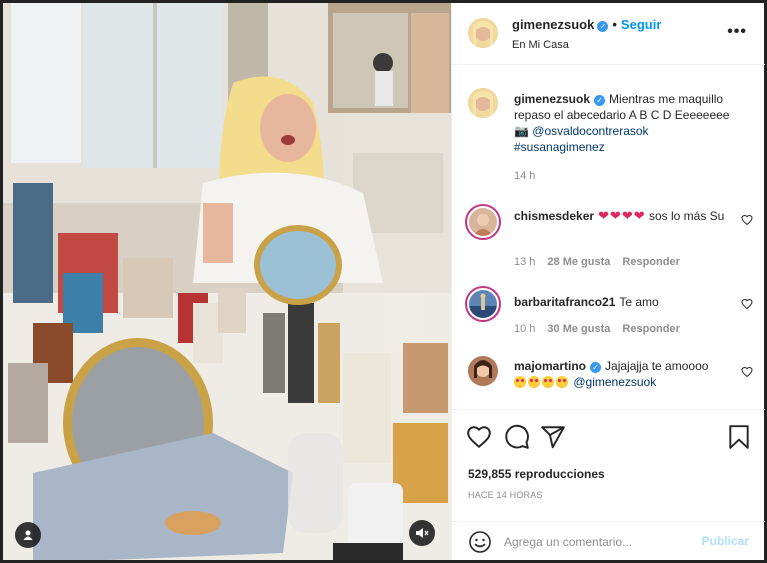 This screenshot has height=563, width=767. I want to click on mute-icon, so click(422, 533).